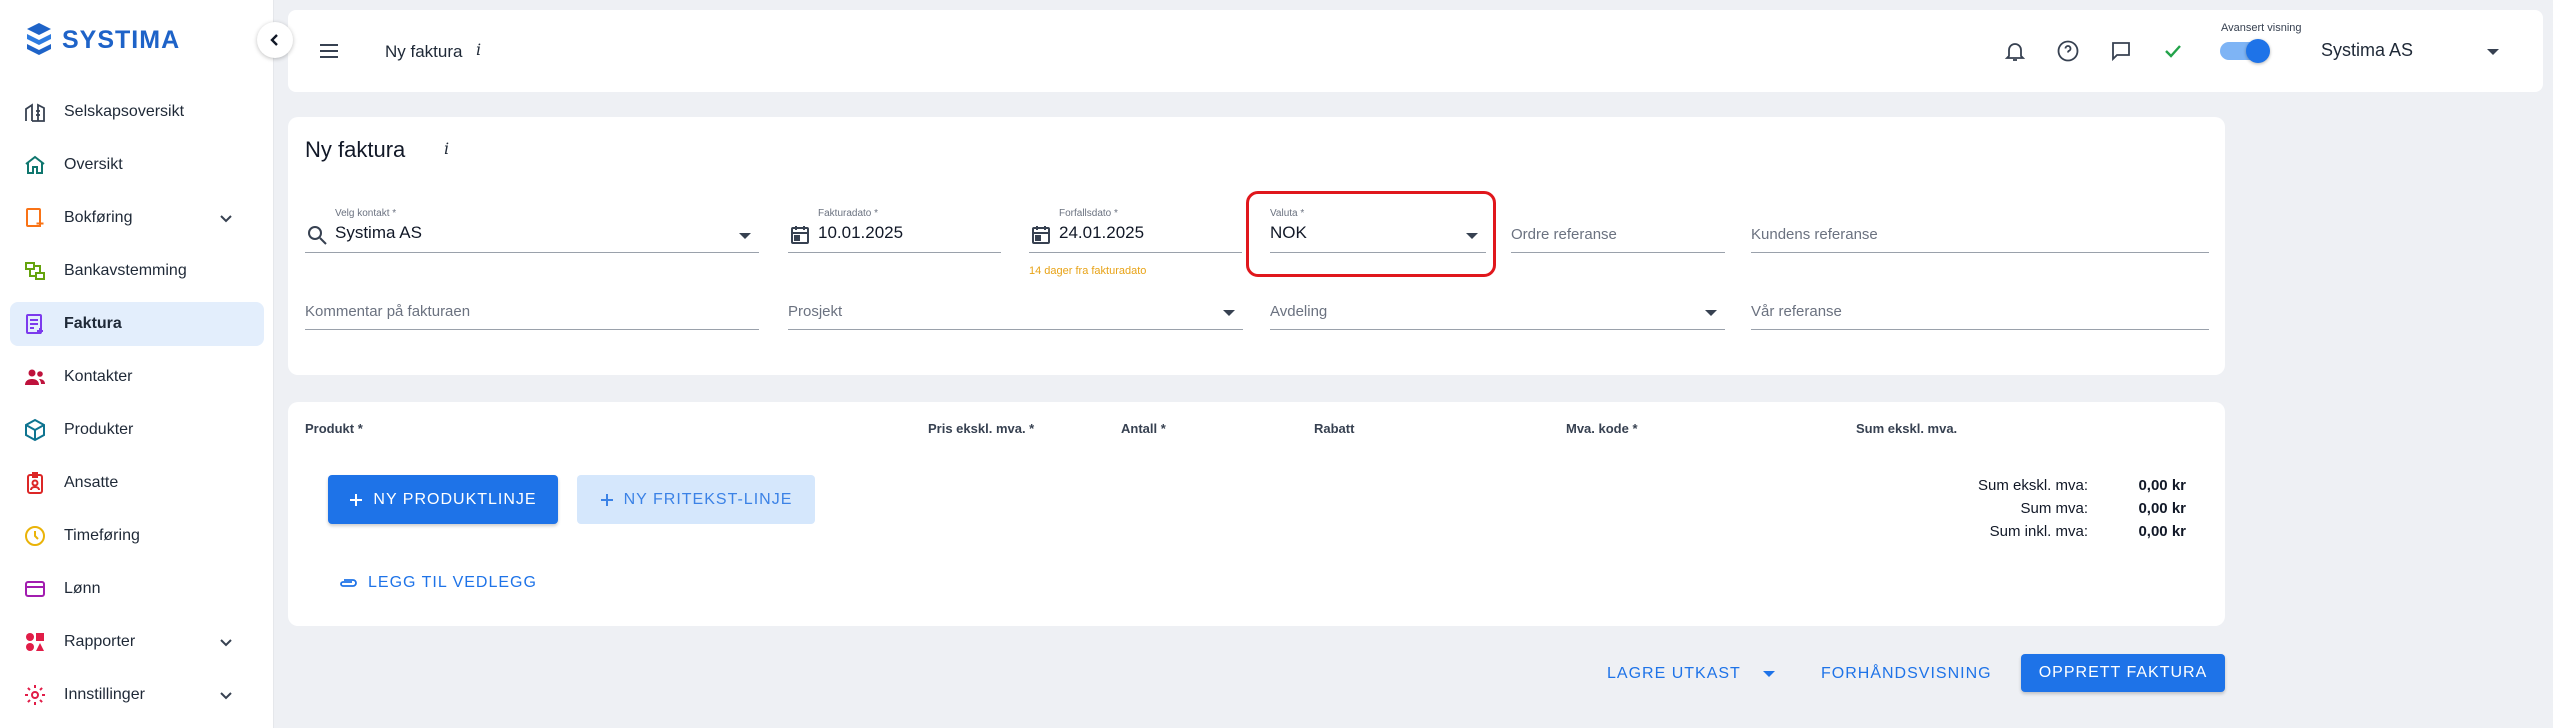  I want to click on bell-icon, so click(2015, 52).